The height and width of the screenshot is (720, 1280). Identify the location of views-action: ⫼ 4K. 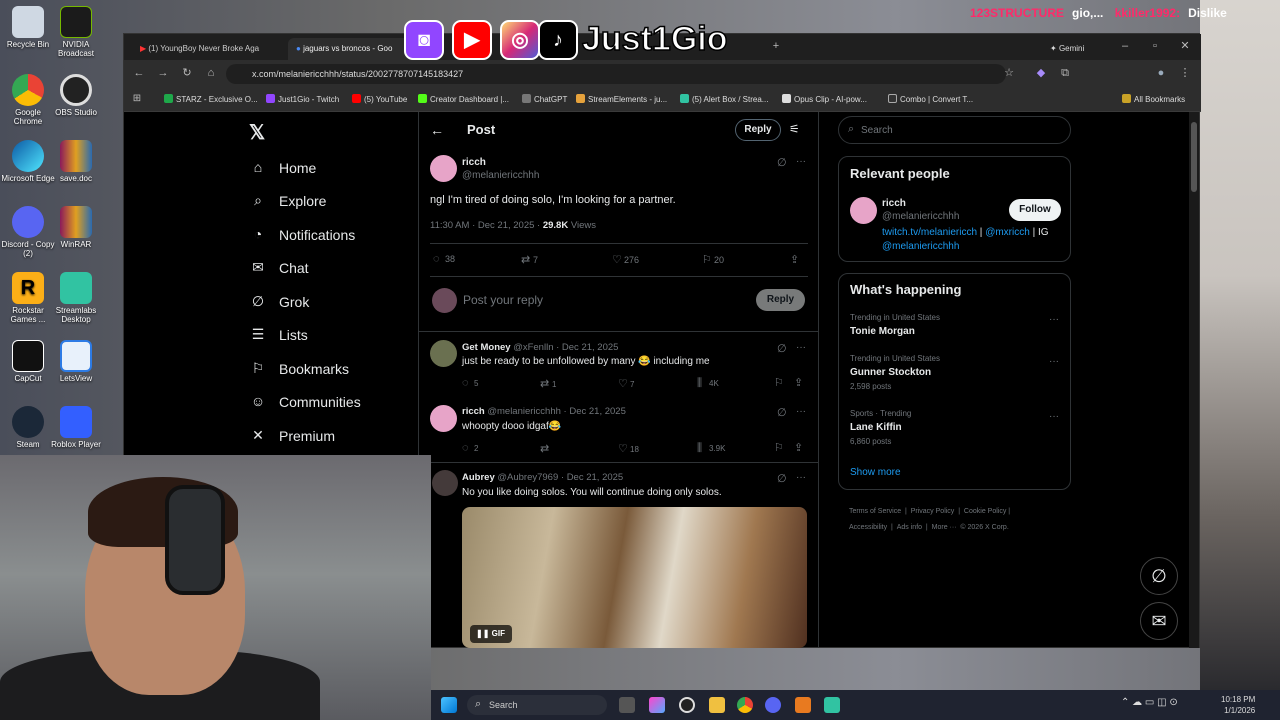
(708, 383).